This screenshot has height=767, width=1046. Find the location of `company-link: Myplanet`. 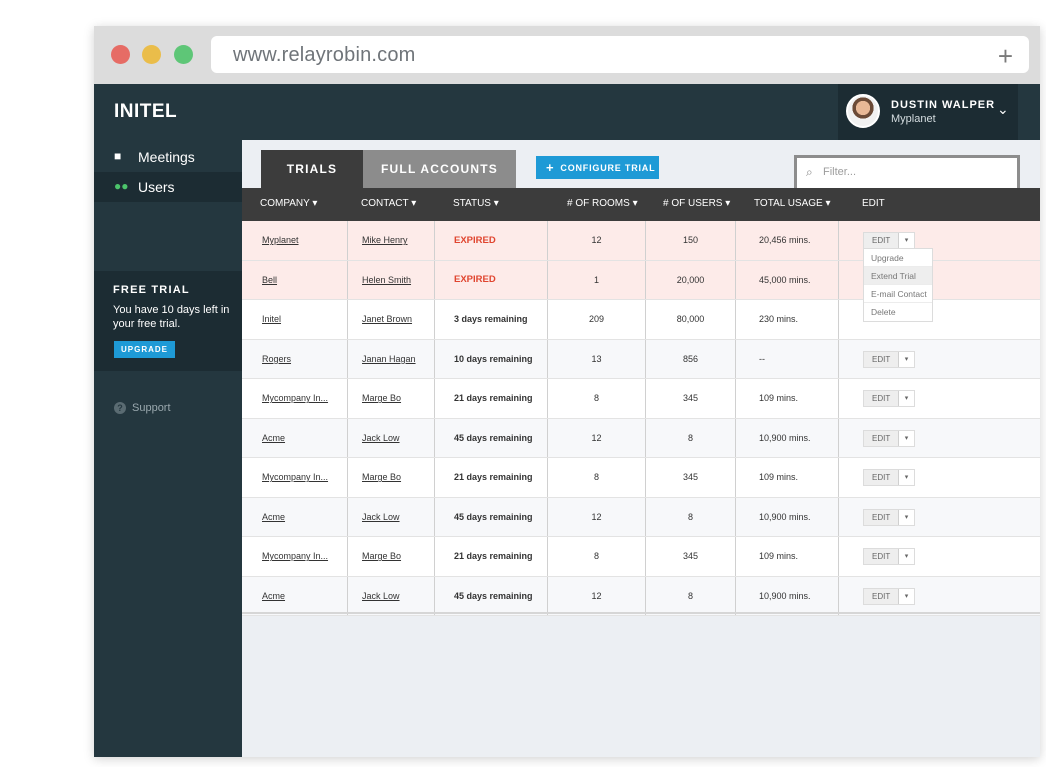

company-link: Myplanet is located at coordinates (280, 240).